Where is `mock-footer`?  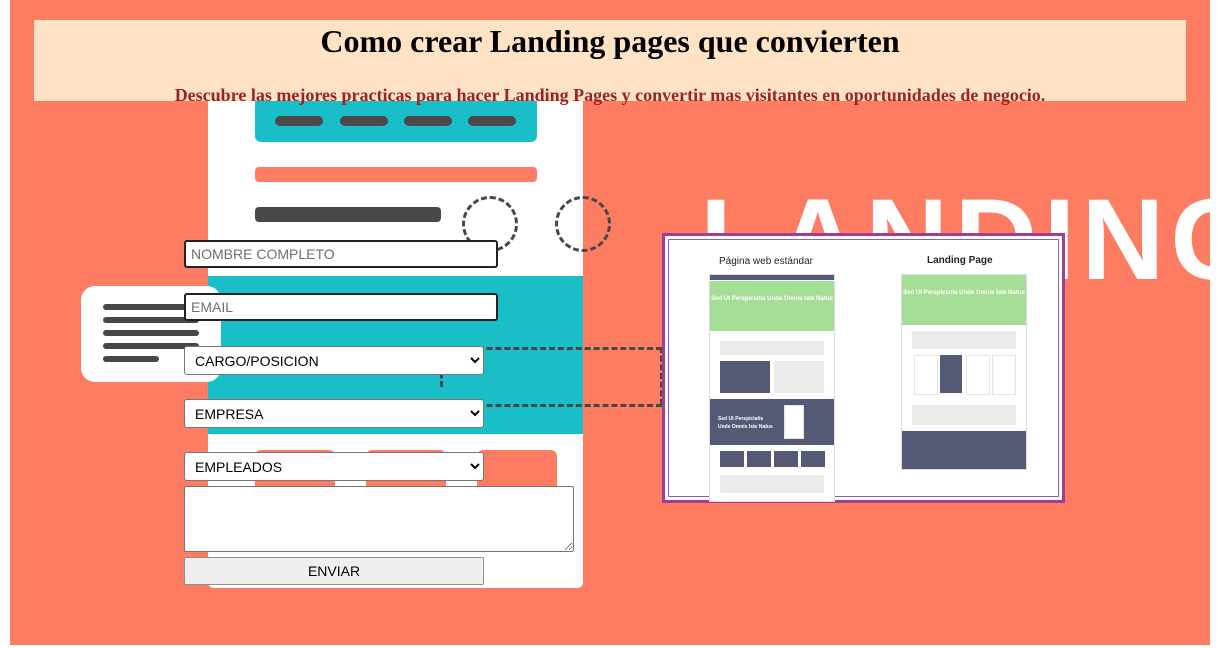
mock-footer is located at coordinates (772, 484).